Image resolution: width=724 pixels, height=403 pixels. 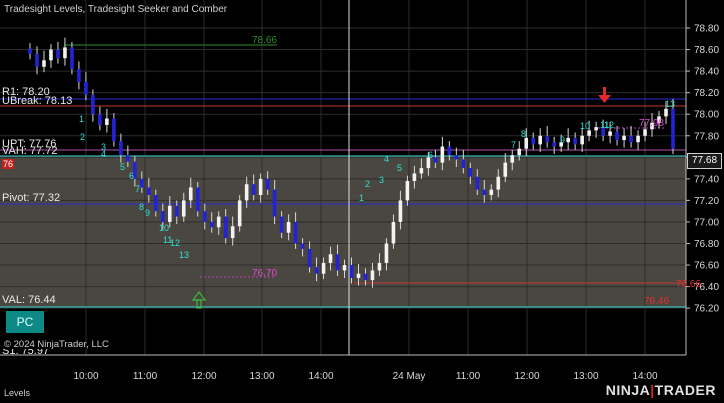 I want to click on seeker-up-count: 12, so click(x=609, y=125).